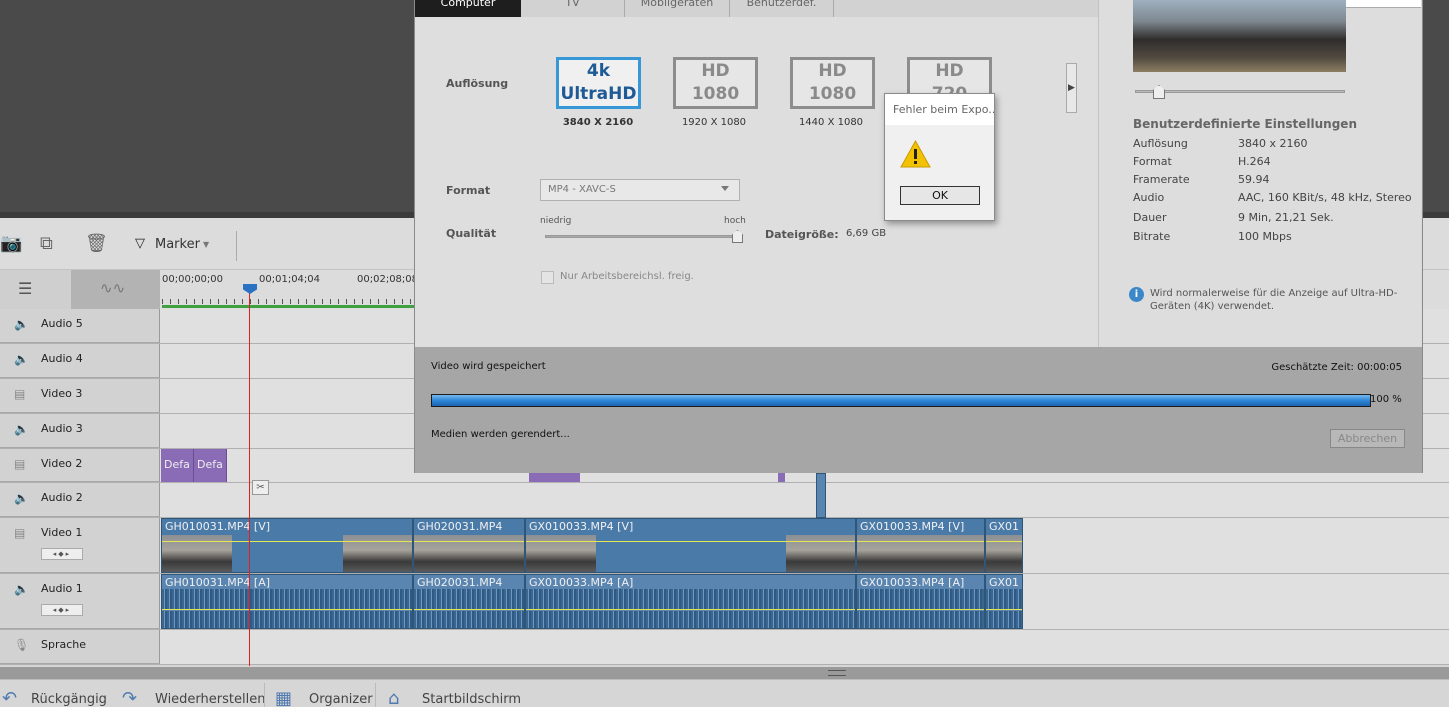 This screenshot has width=1449, height=707. Describe the element at coordinates (9, 697) in the screenshot. I see `undo-icon: ↶` at that location.